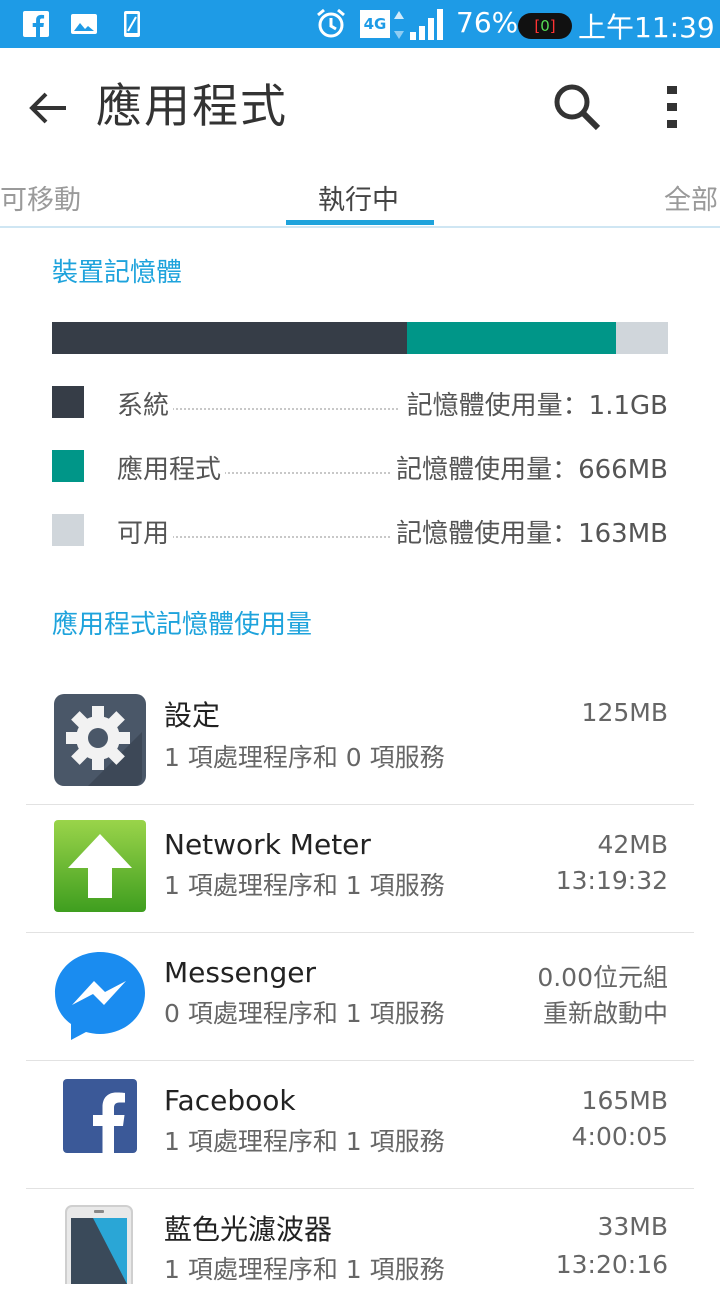 This screenshot has width=720, height=1316. I want to click on app-row-settings: 設定 1 項處理程序和 0 項服務 125MB, so click(360, 740).